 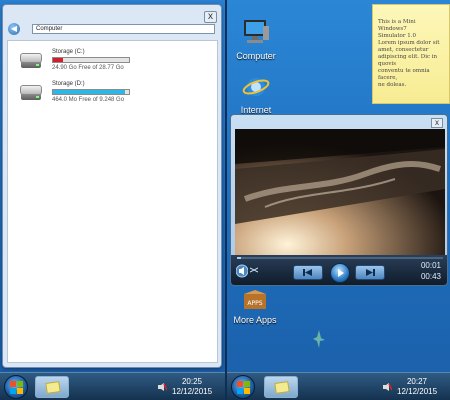 I want to click on drive-d: Storage (D:) 464.0 Mo Free of 9.248 Go, so click(x=110, y=96).